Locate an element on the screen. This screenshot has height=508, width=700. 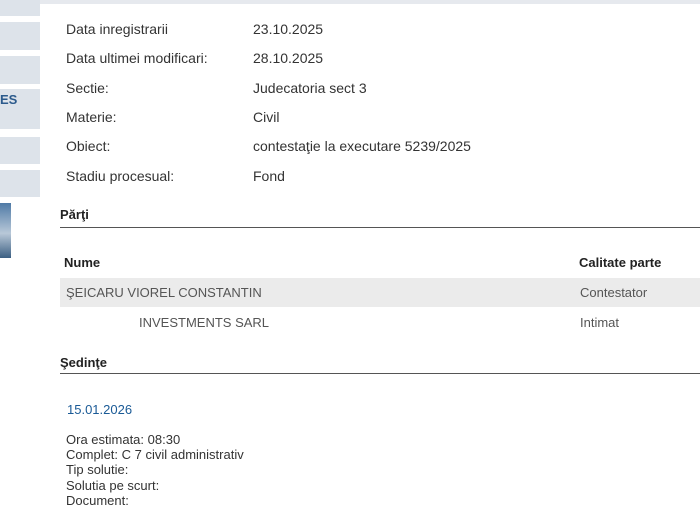
detail-value: Civil is located at coordinates (266, 117).